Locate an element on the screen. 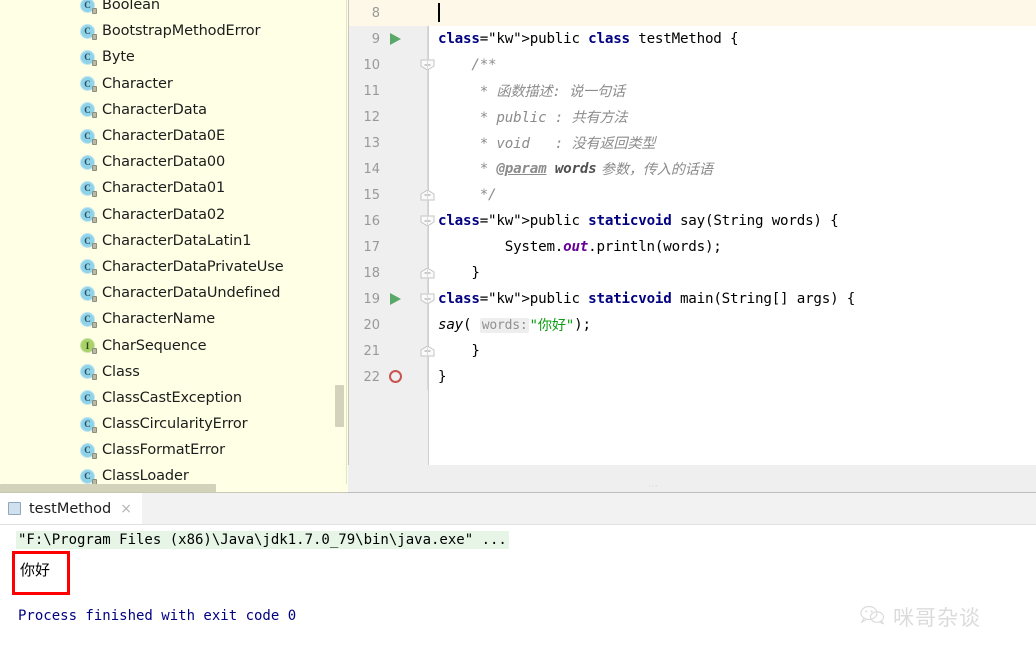 Image resolution: width=1036 pixels, height=648 pixels. editor-line: 21 } is located at coordinates (692, 351).